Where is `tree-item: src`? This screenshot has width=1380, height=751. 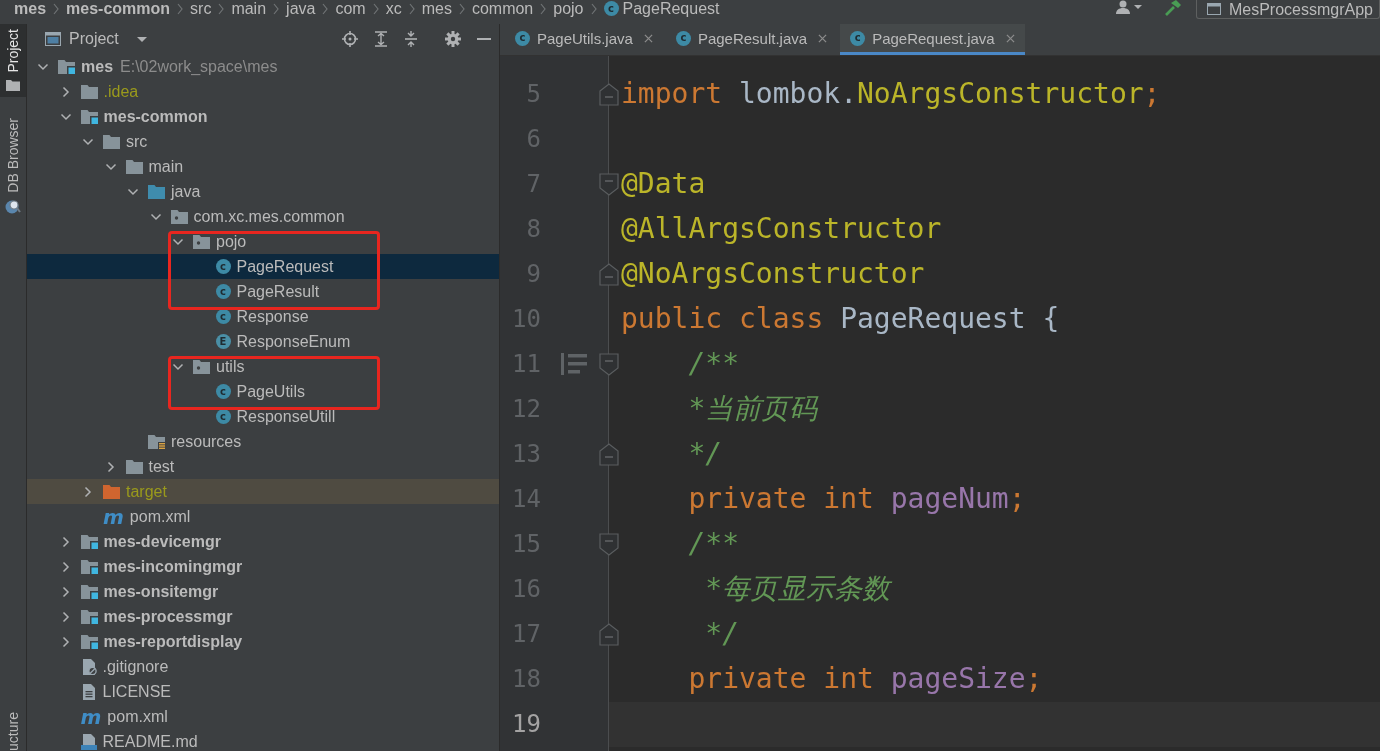
tree-item: src is located at coordinates (263, 141).